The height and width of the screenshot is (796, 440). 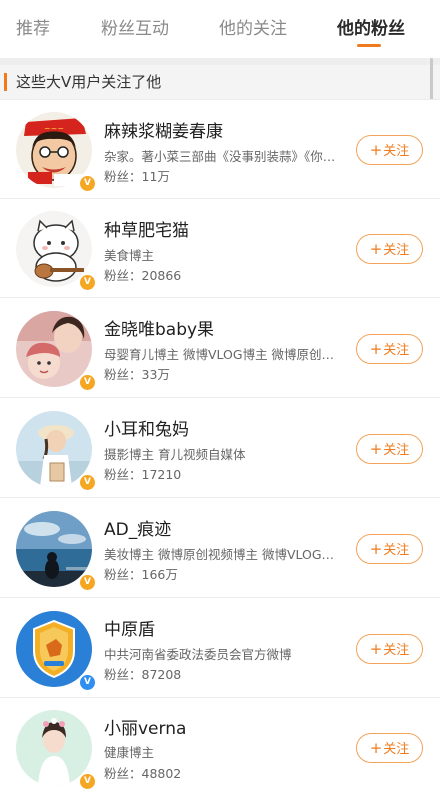 What do you see at coordinates (159, 330) in the screenshot?
I see `user-name: 金晓唯baby果` at bounding box center [159, 330].